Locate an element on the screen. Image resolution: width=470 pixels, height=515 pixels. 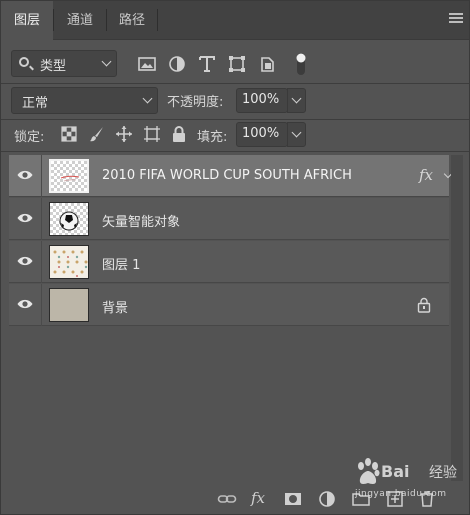
layer-thumbnail-text is located at coordinates (69, 176).